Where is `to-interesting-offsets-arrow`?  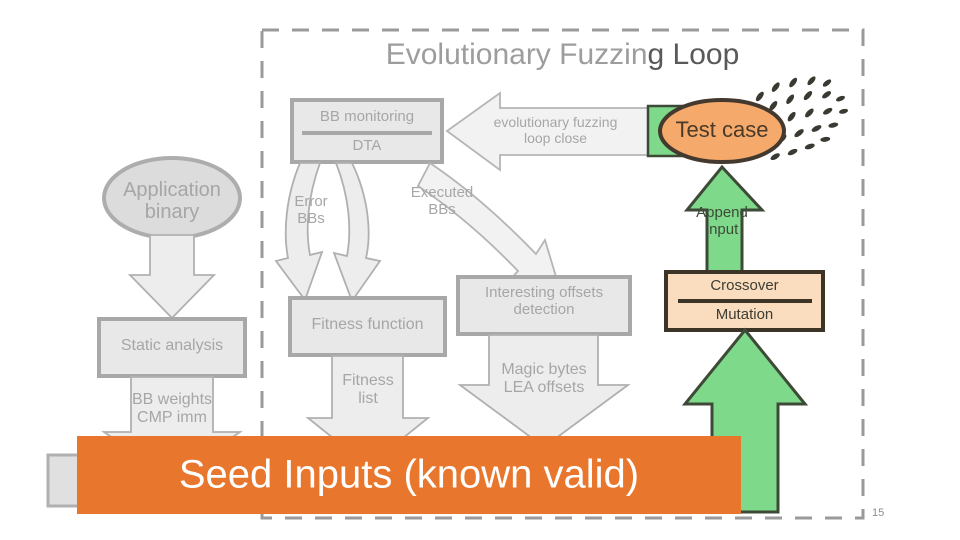
to-interesting-offsets-arrow is located at coordinates (489, 226).